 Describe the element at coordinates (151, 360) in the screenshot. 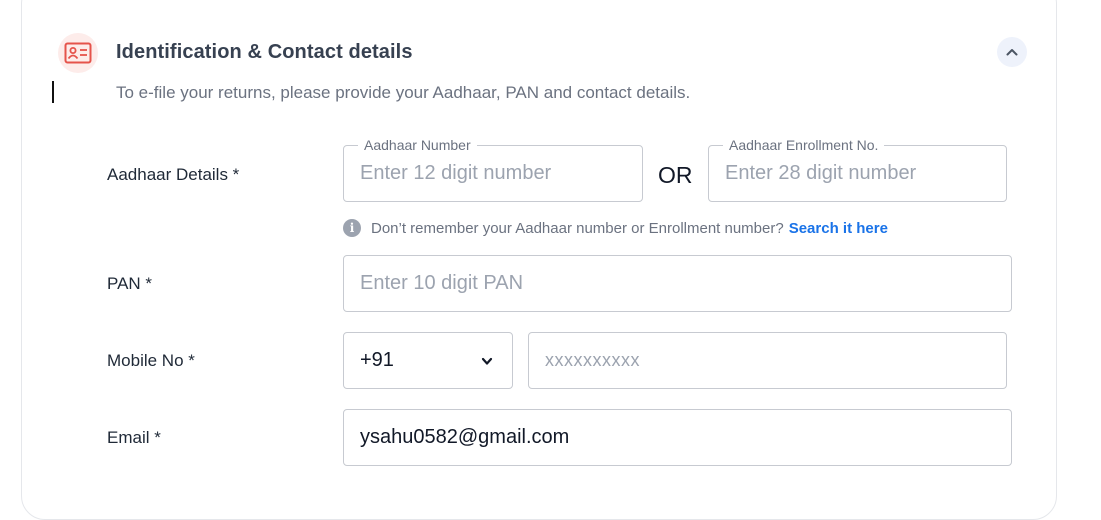

I see `mobile-label: Mobile No *` at that location.